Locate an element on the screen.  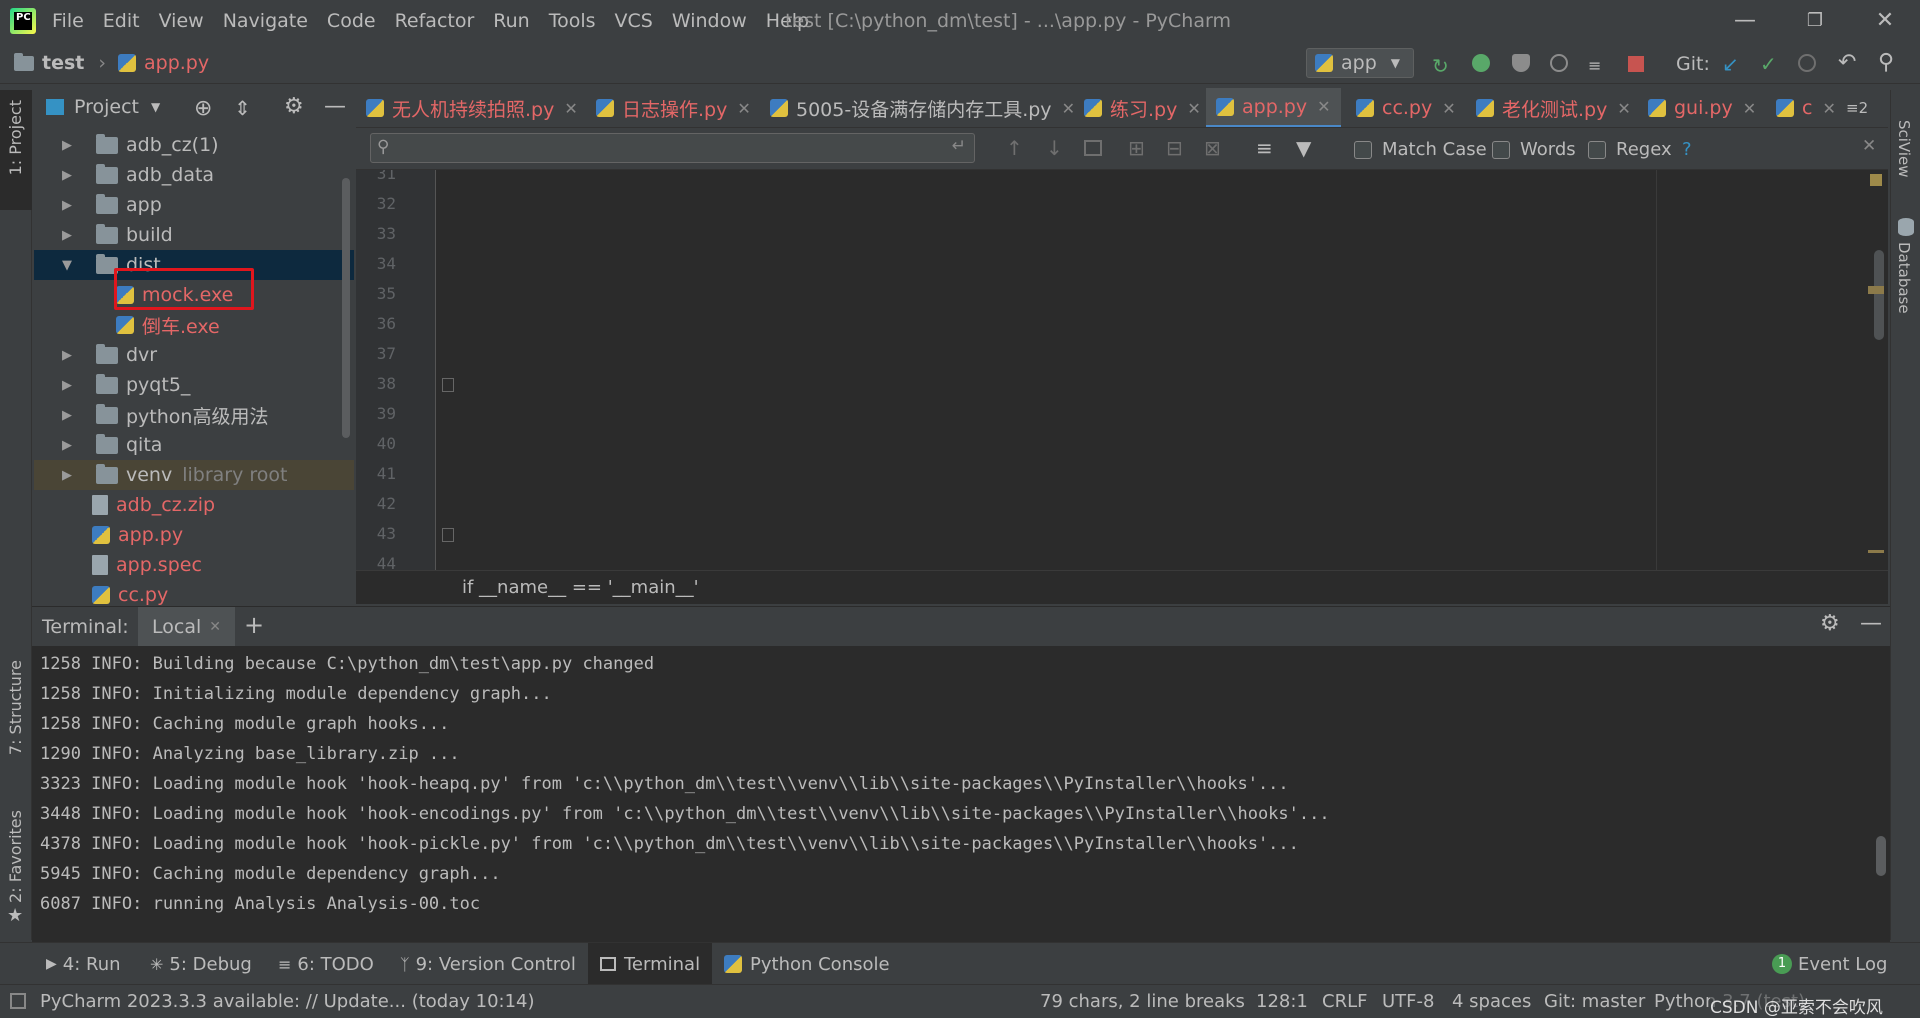
tab-gui-py: gui.py ✕ is located at coordinates (1702, 107).